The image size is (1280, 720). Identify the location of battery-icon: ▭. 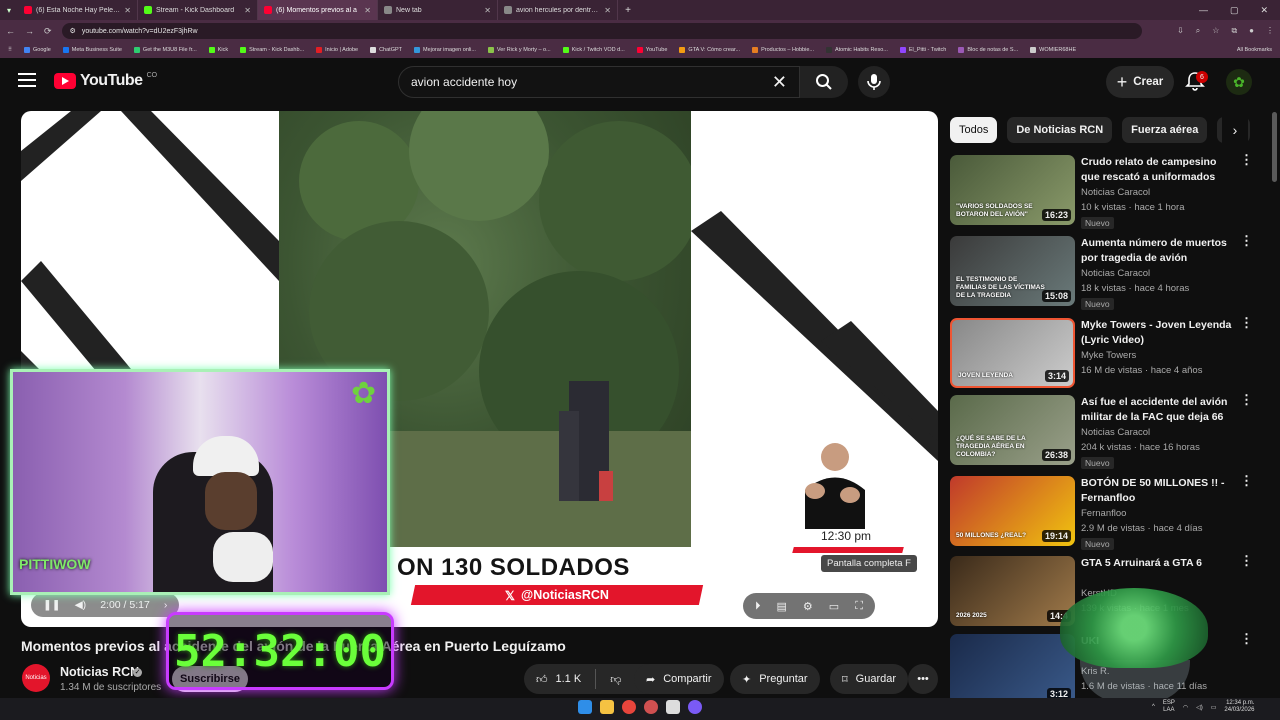
(1214, 707).